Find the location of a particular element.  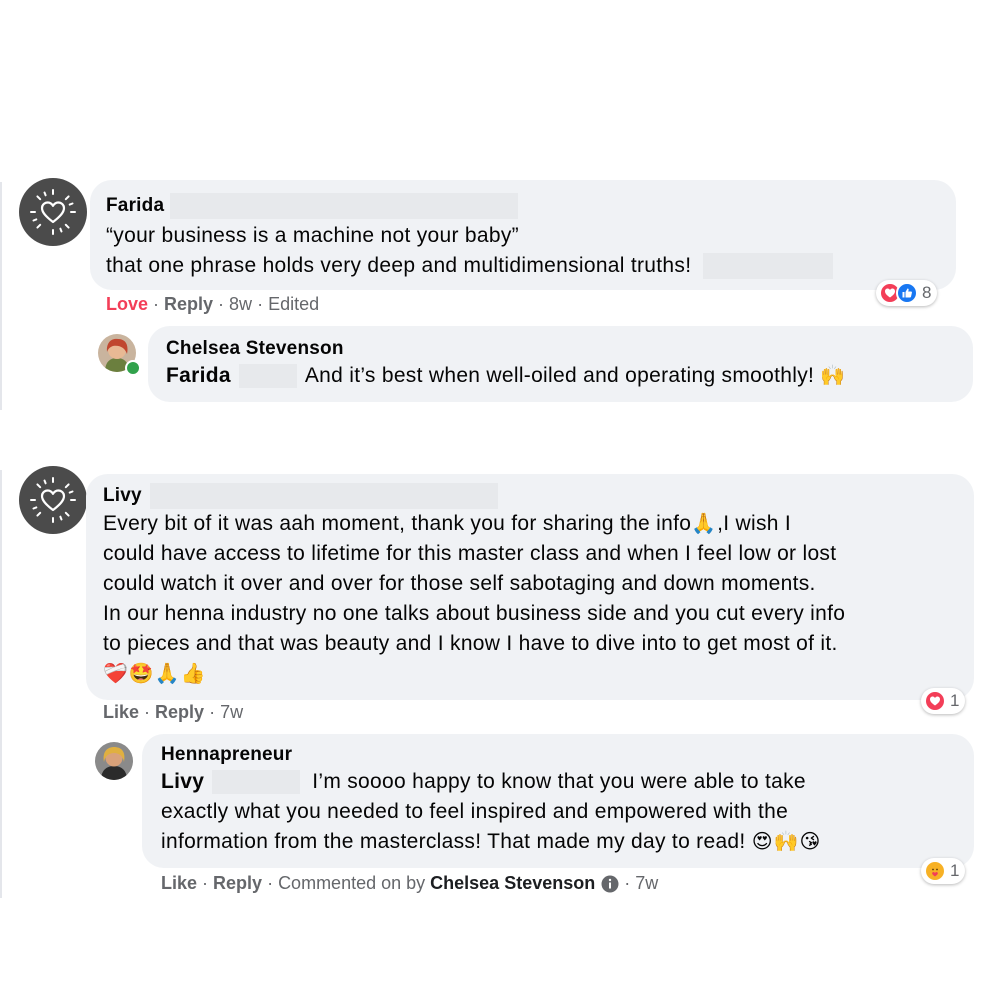

comment-header: Livy is located at coordinates (538, 496).